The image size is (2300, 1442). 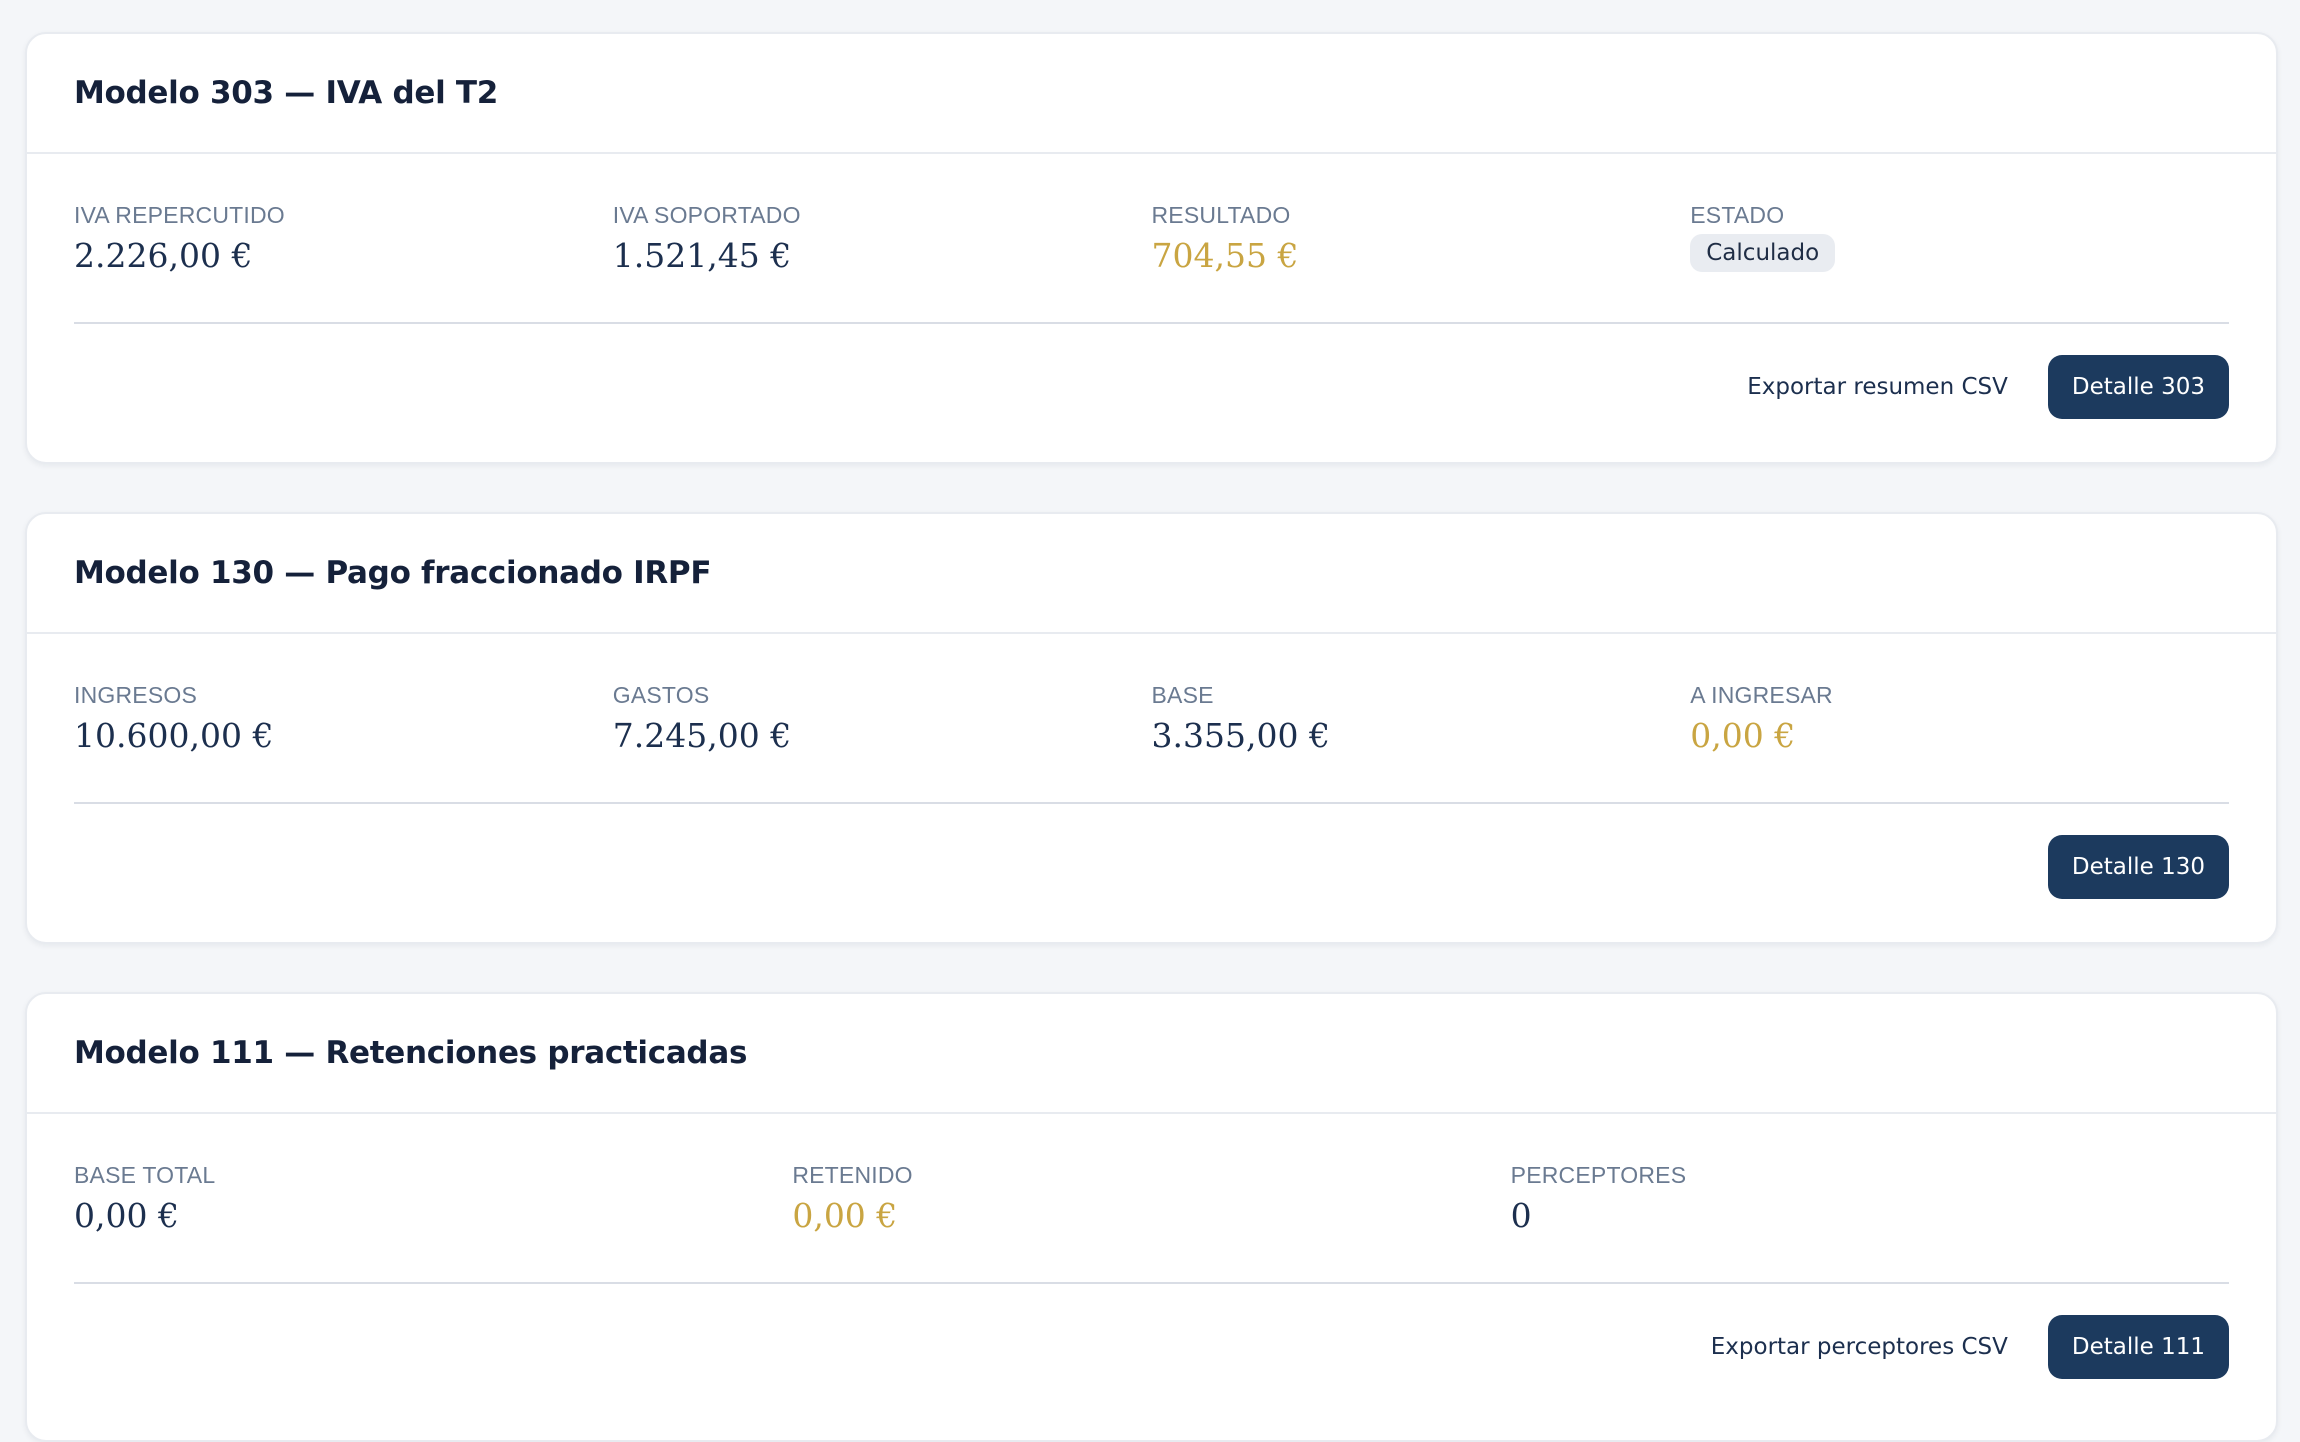 What do you see at coordinates (163, 255) in the screenshot?
I see `metric-value: 2.226,00 €` at bounding box center [163, 255].